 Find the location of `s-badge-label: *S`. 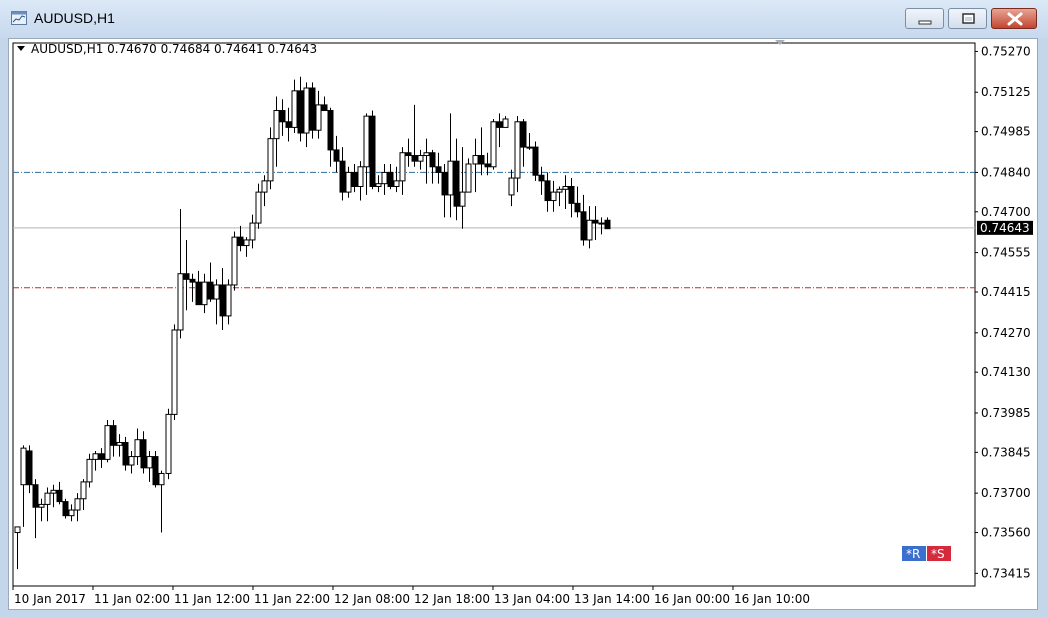

s-badge-label: *S is located at coordinates (938, 554).